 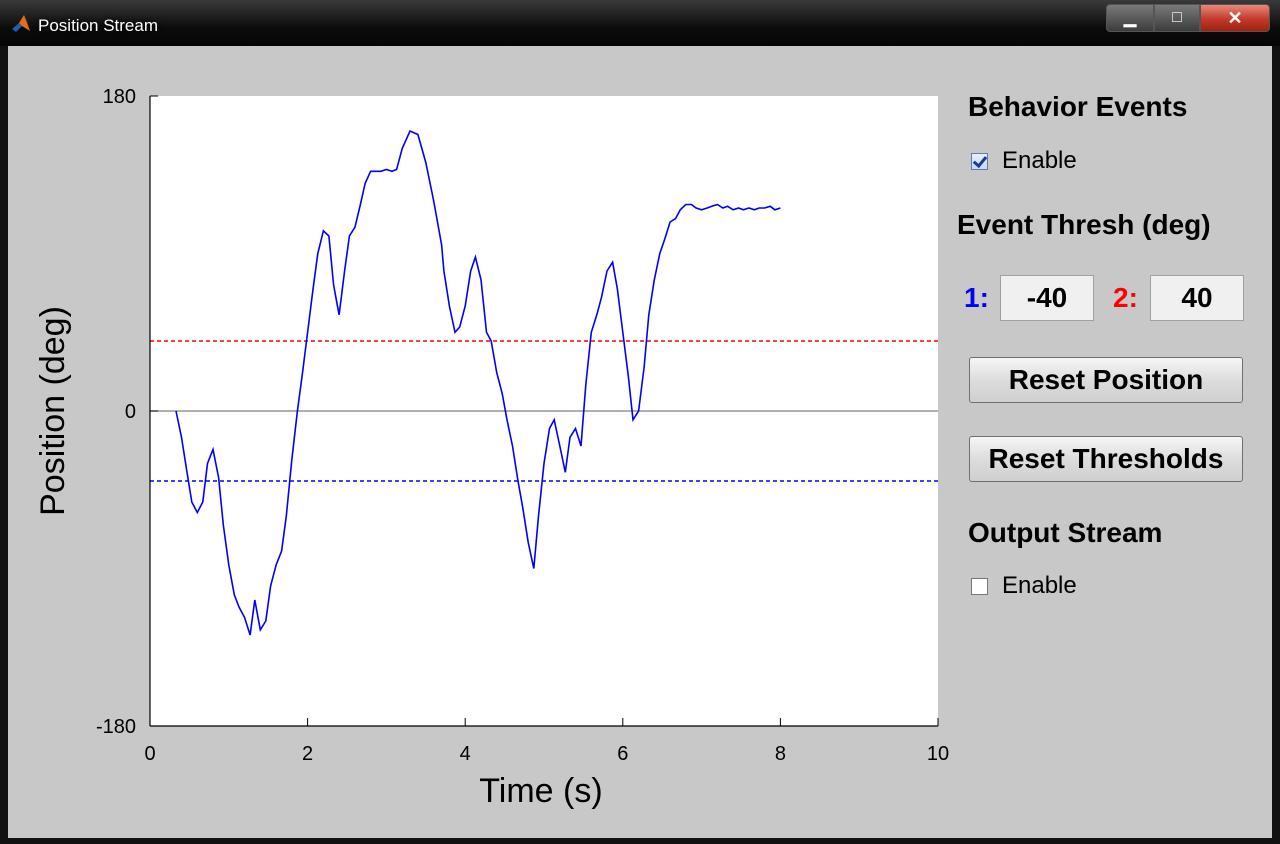 What do you see at coordinates (979, 161) in the screenshot?
I see `behavior-enable-checkbox` at bounding box center [979, 161].